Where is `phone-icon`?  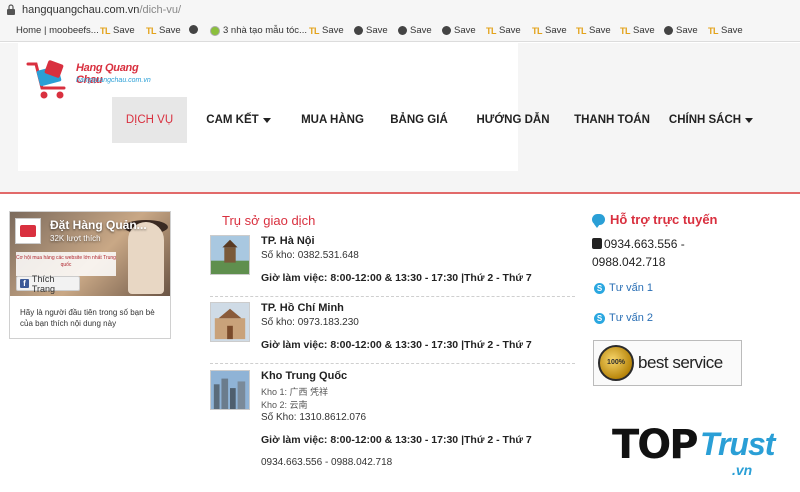 phone-icon is located at coordinates (597, 243).